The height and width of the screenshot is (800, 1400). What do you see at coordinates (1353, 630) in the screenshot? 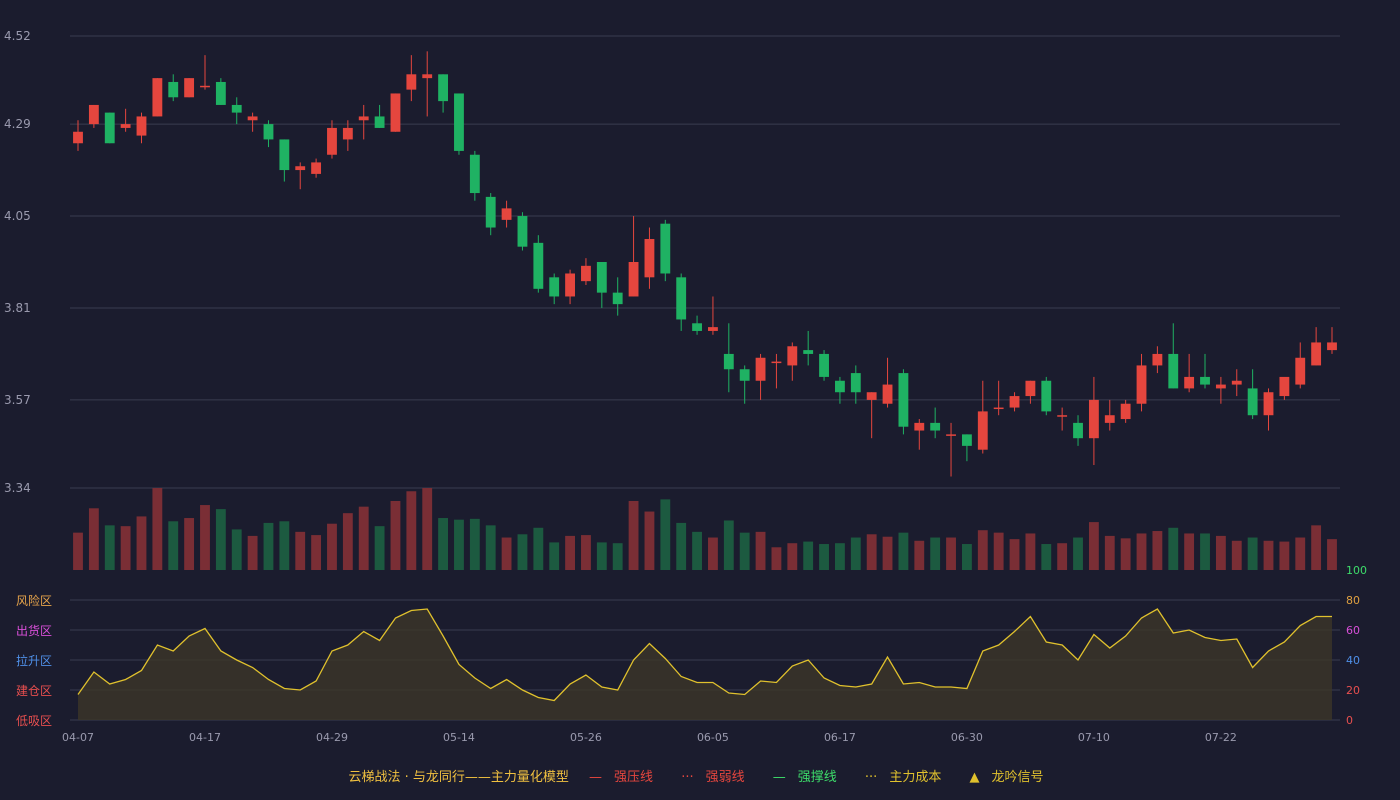
I see `oscillator-tick-label: 60` at bounding box center [1353, 630].